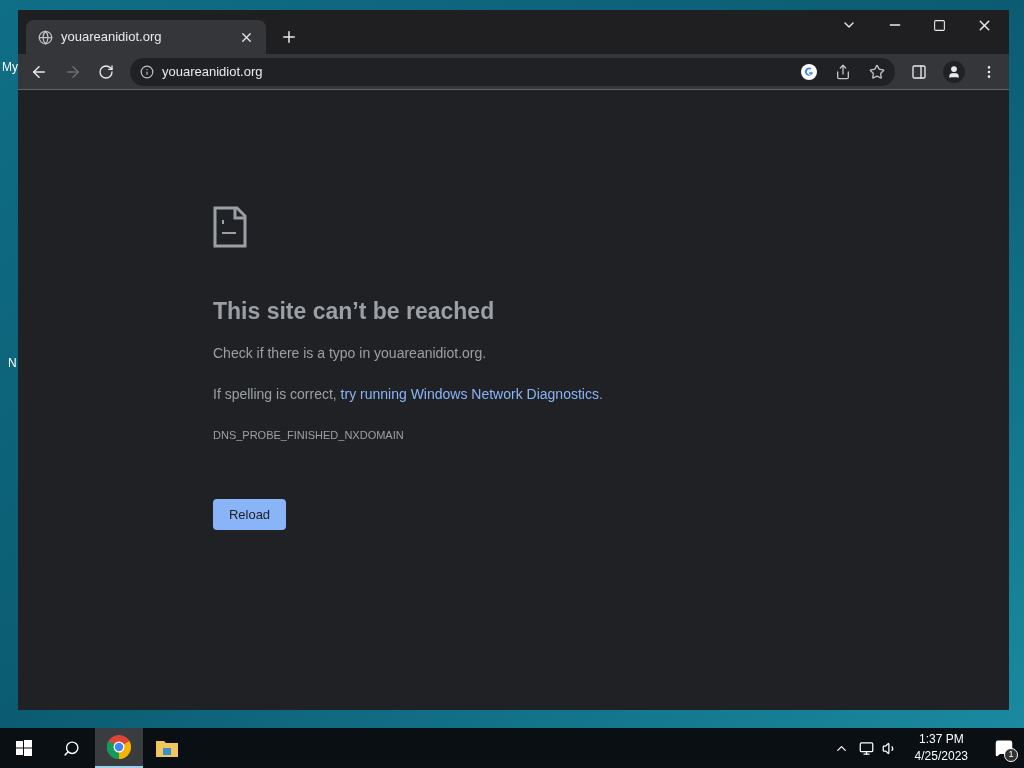 This screenshot has width=1024, height=768. I want to click on reload-button: Reload, so click(249, 514).